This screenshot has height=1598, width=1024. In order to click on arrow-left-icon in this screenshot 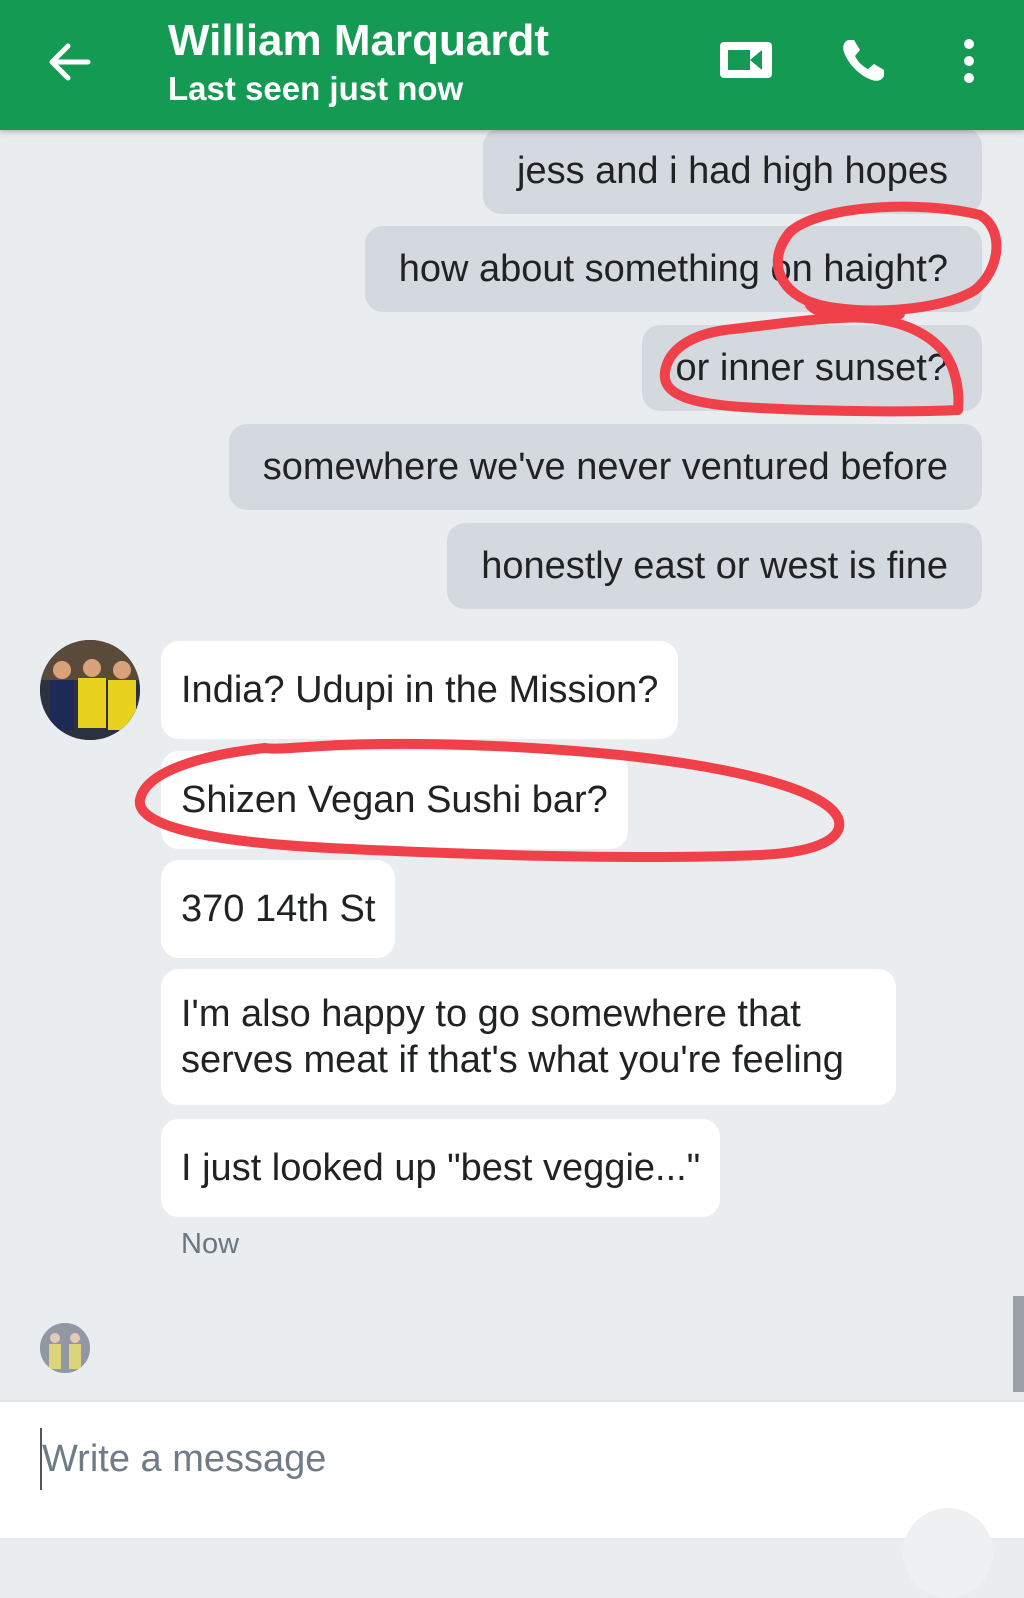, I will do `click(70, 62)`.